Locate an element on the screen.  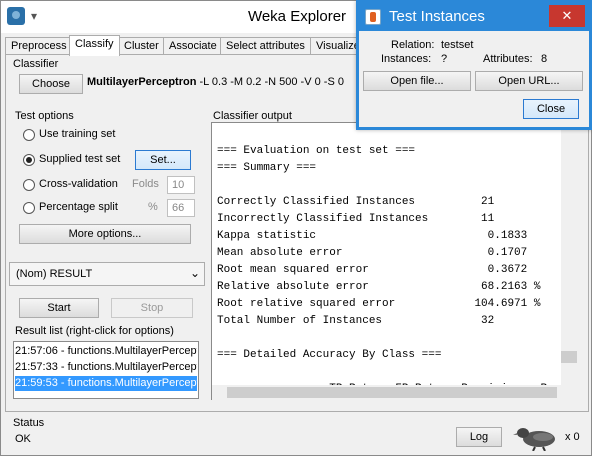
percentage-split-radio is located at coordinates (29, 208).